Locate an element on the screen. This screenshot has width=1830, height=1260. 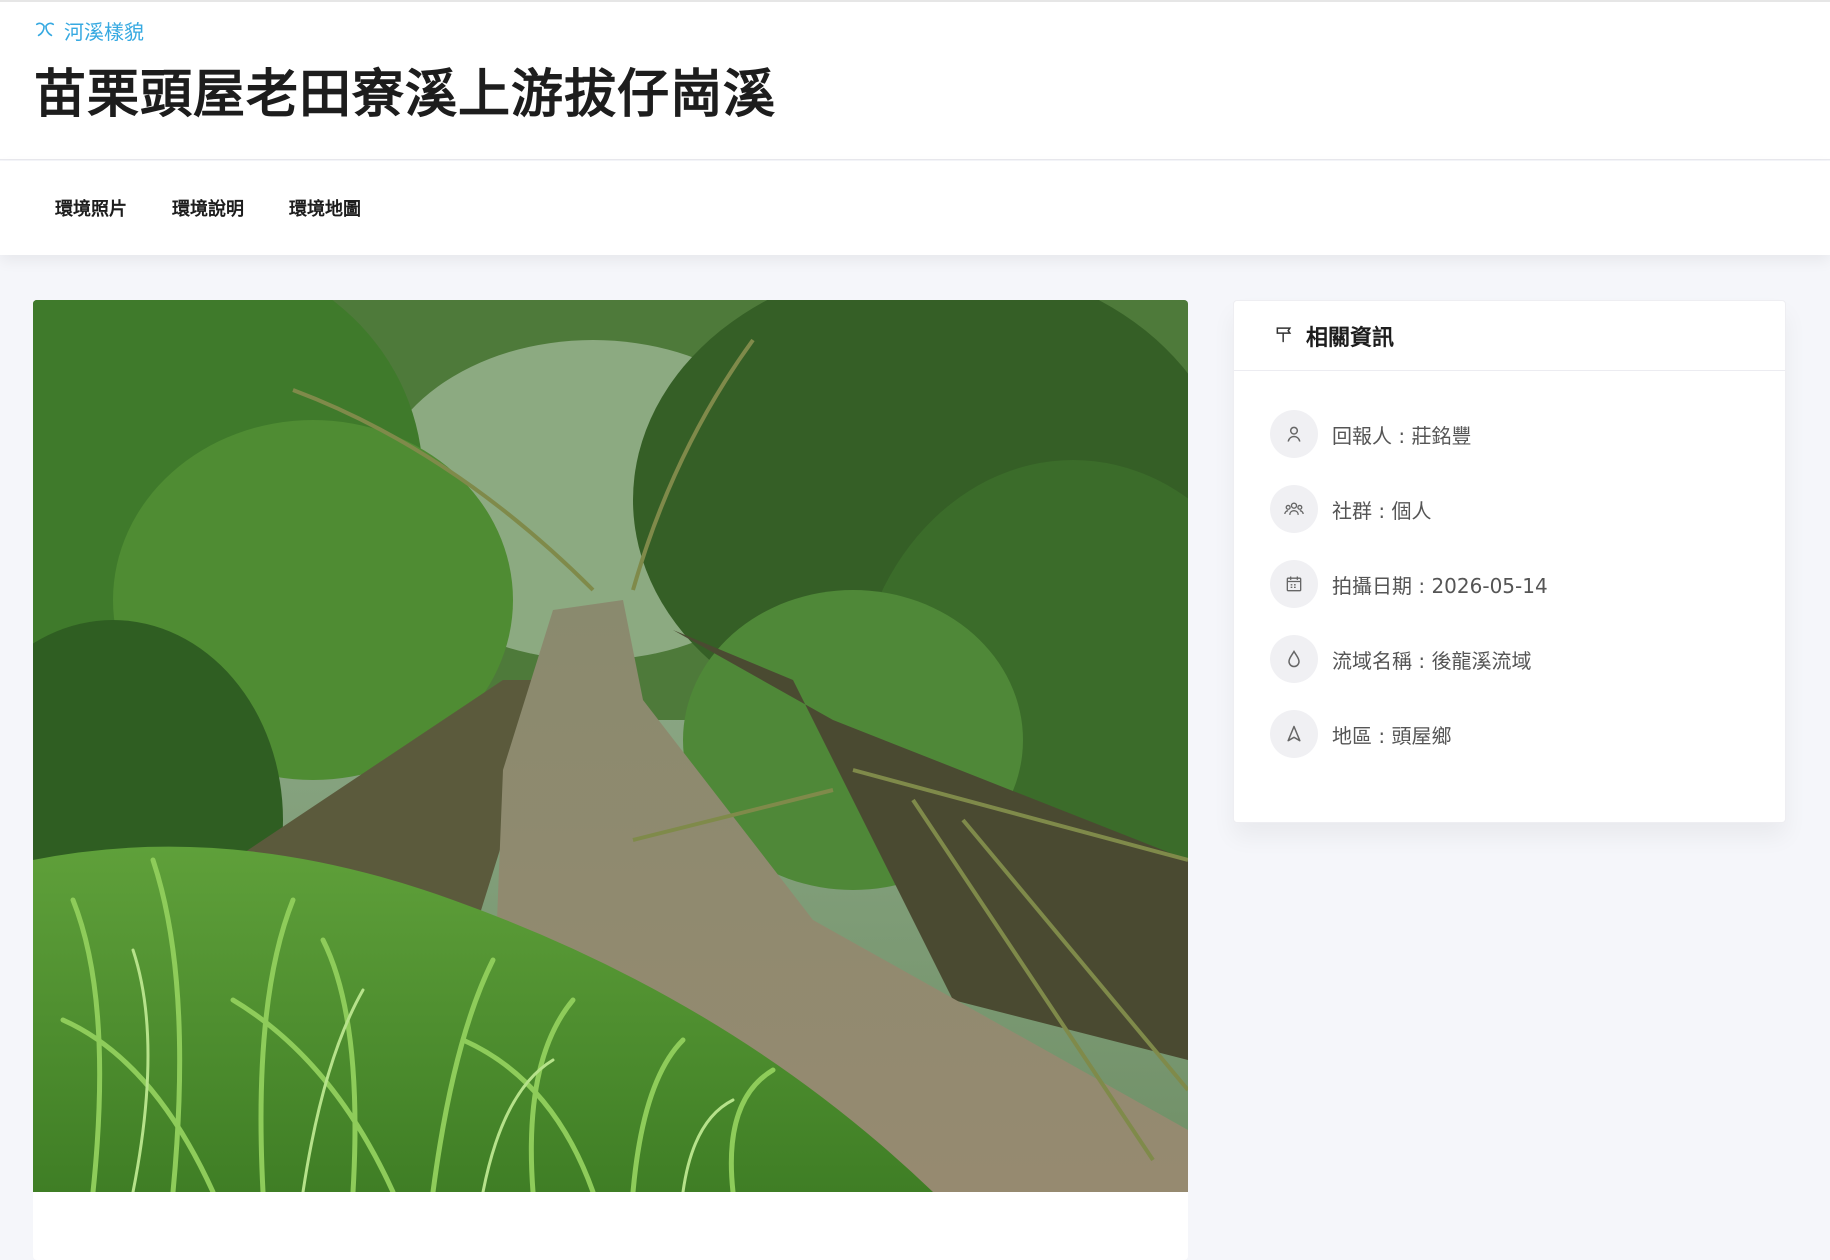
breadcrumb: 河溪樣貌 is located at coordinates (89, 30).